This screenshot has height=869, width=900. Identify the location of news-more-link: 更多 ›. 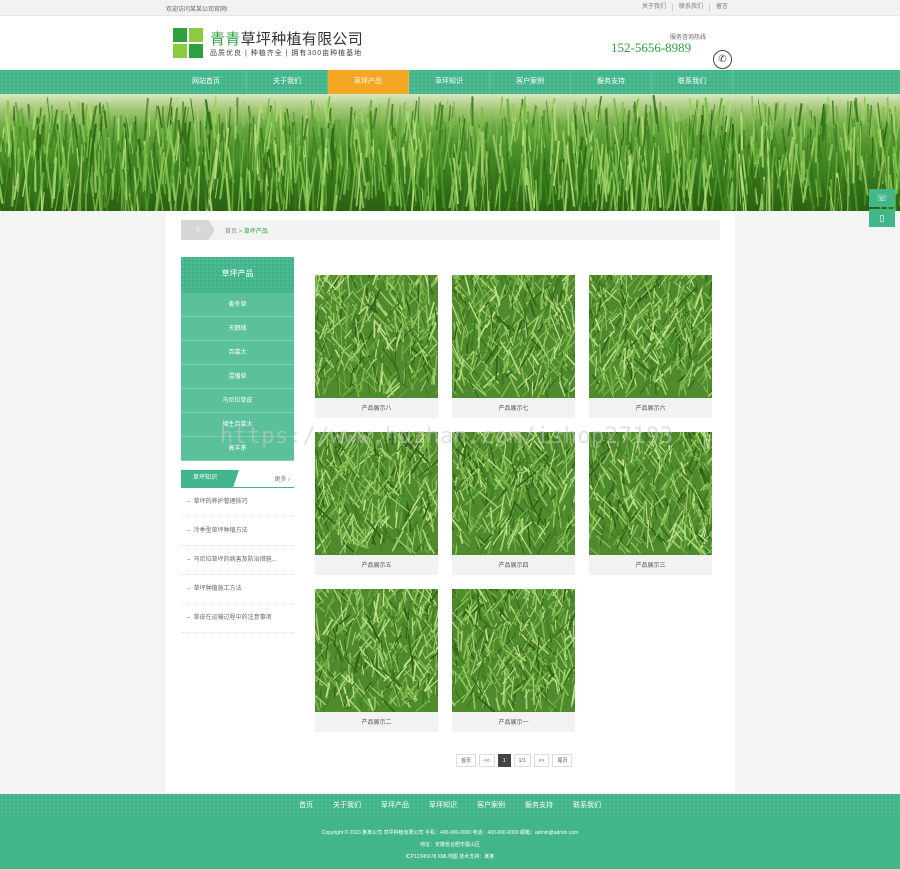
(282, 478).